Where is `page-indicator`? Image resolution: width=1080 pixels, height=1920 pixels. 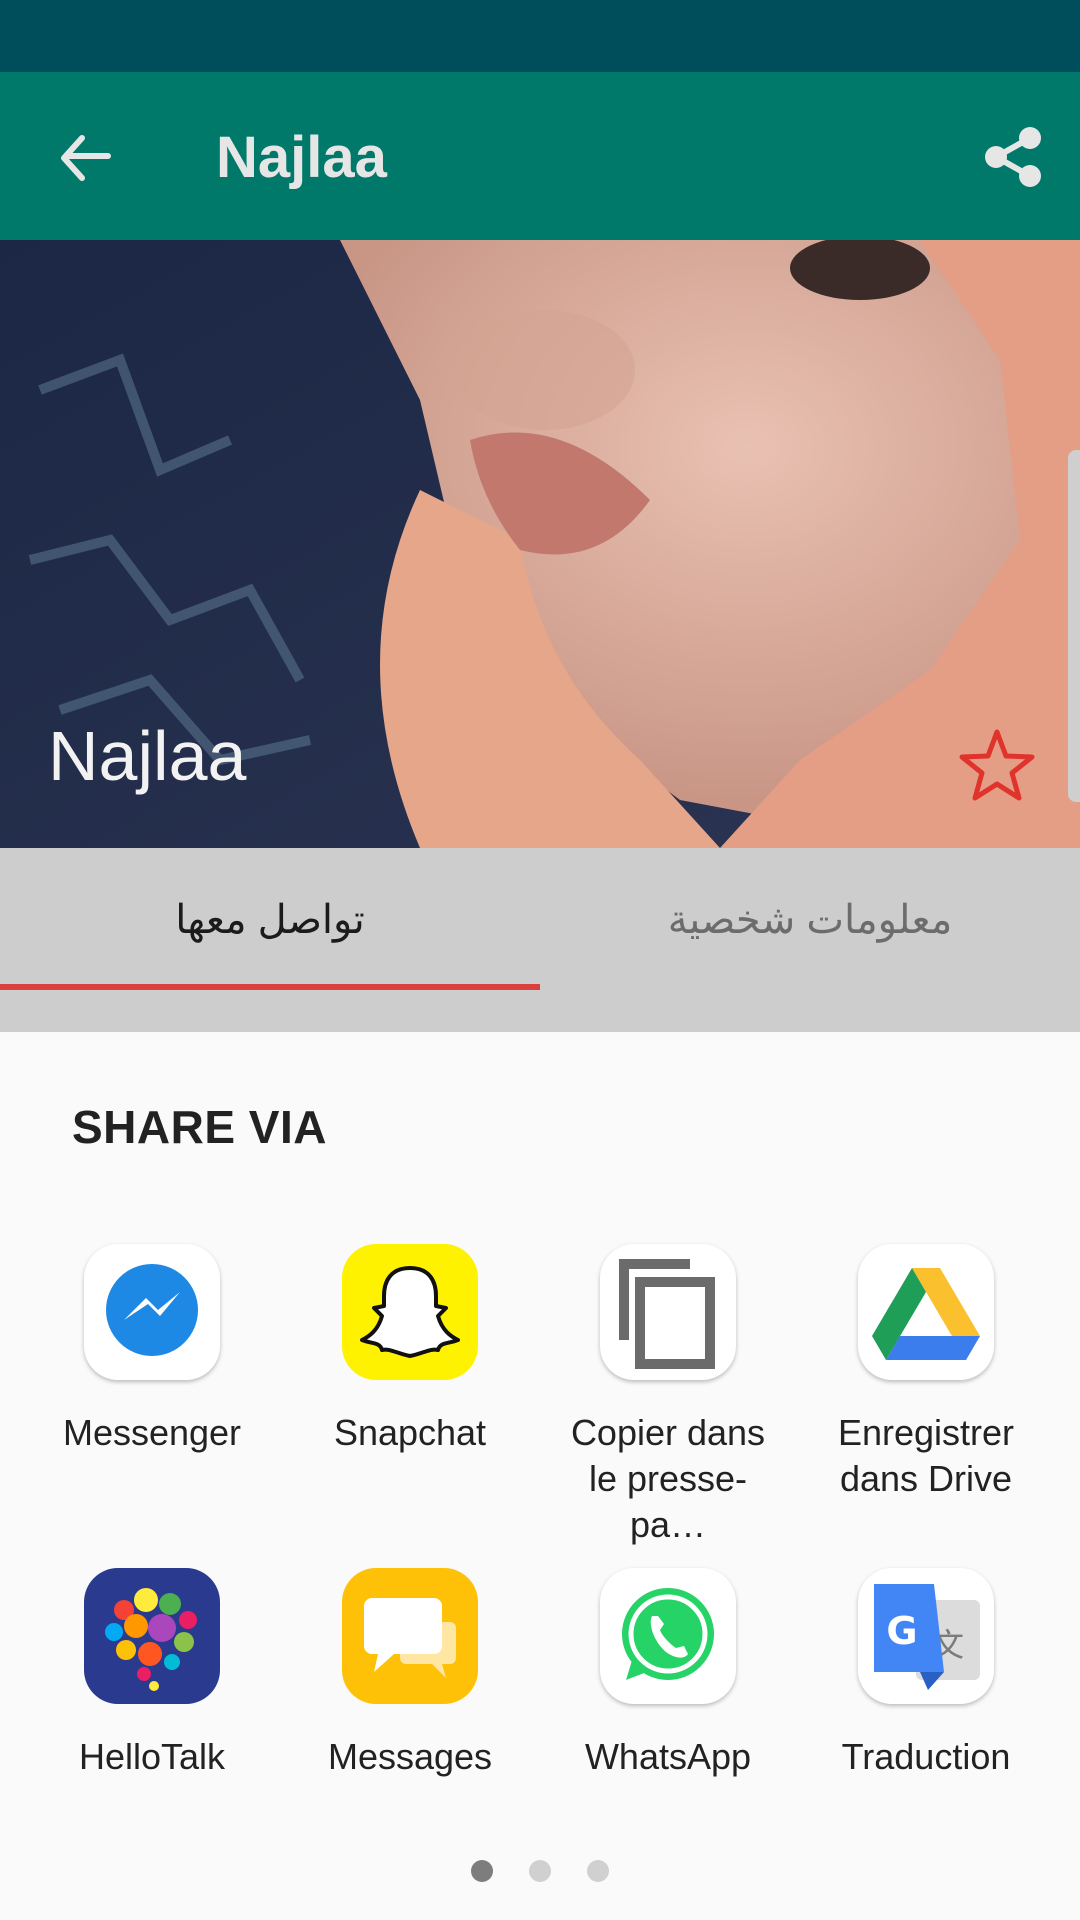 page-indicator is located at coordinates (540, 1873).